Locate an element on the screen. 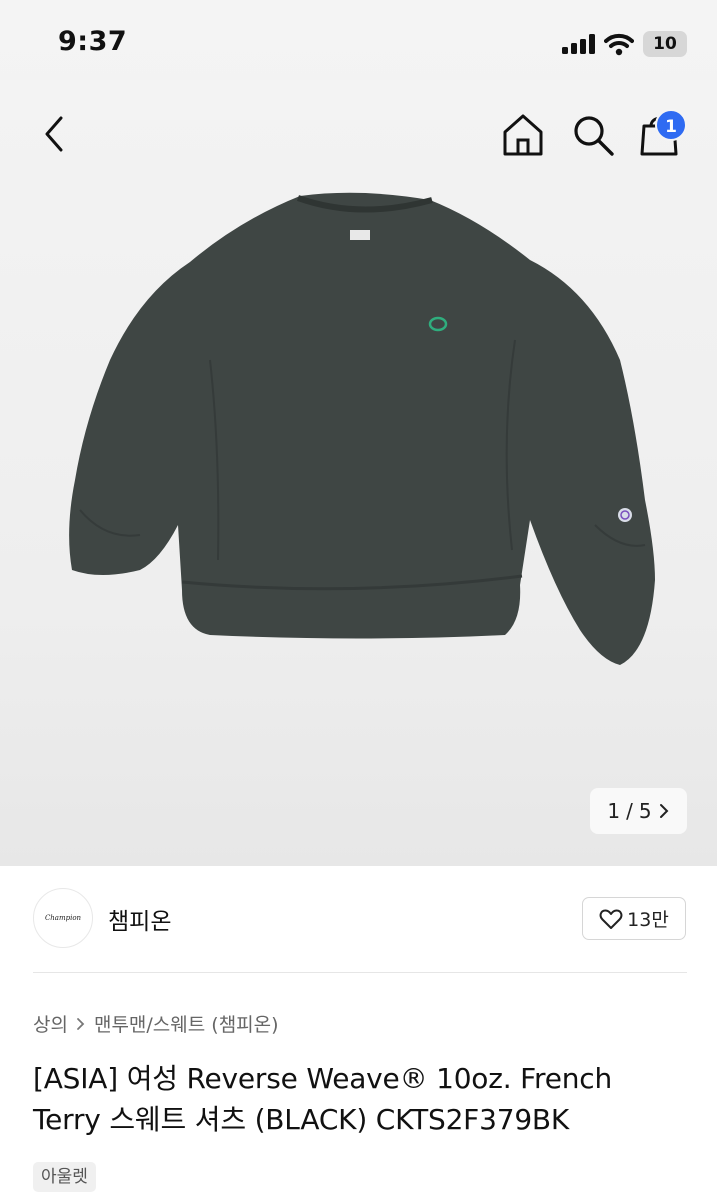  back-arrow-icon is located at coordinates (56, 134).